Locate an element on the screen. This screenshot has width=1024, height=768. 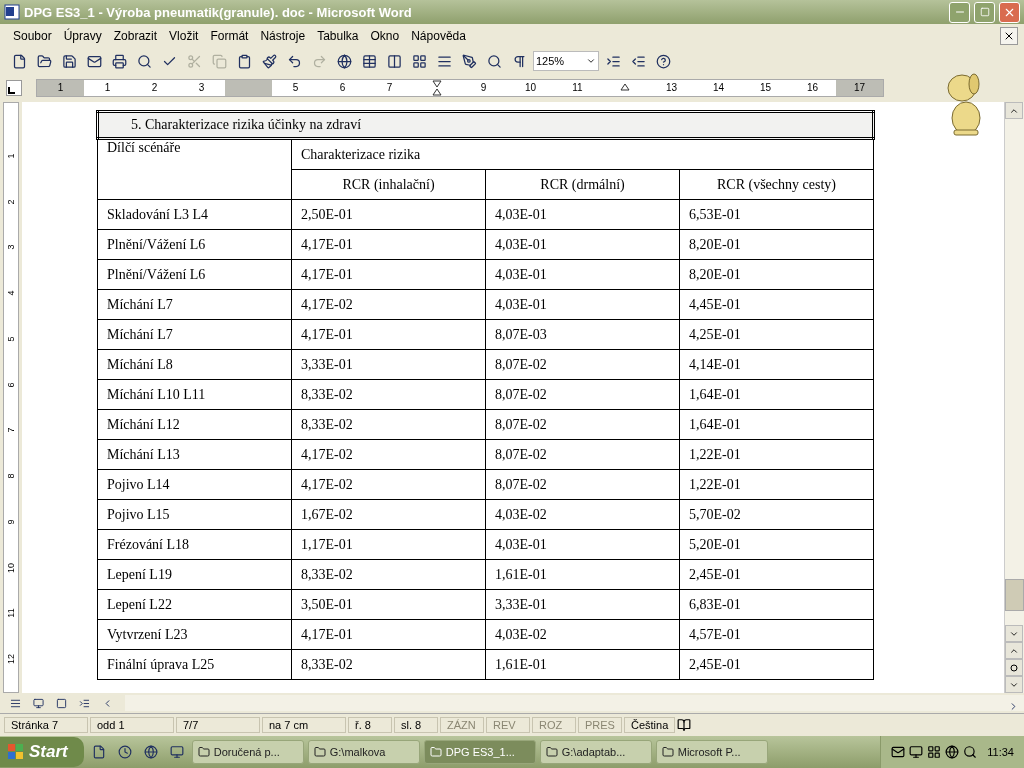
table-cell: 6,53E-01 is located at coordinates (776, 214).